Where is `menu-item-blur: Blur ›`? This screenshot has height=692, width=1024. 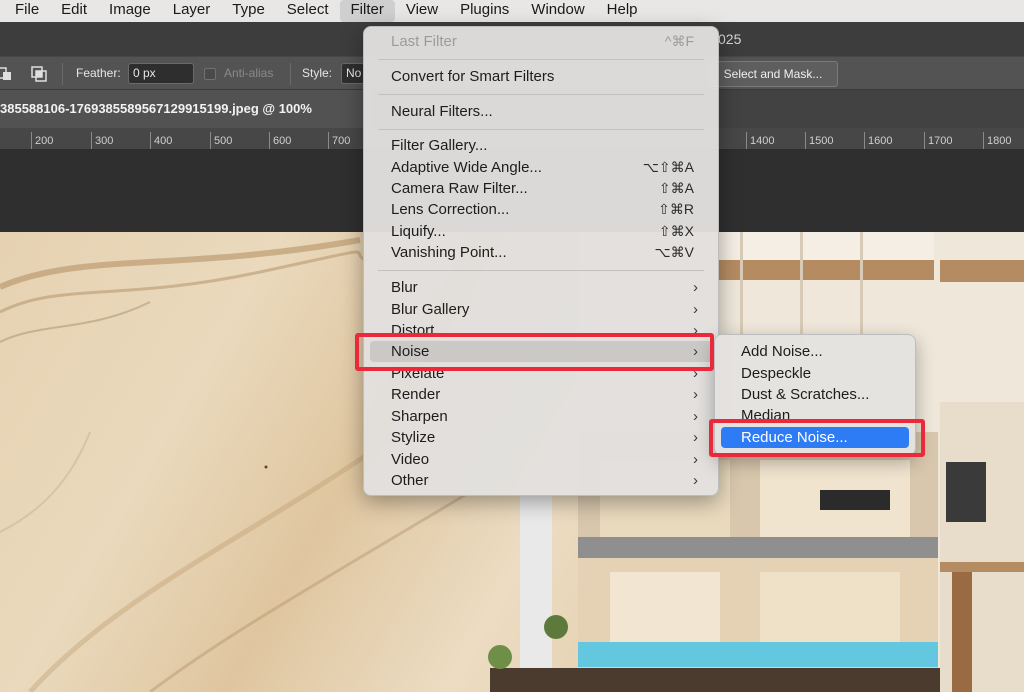 menu-item-blur: Blur › is located at coordinates (541, 287).